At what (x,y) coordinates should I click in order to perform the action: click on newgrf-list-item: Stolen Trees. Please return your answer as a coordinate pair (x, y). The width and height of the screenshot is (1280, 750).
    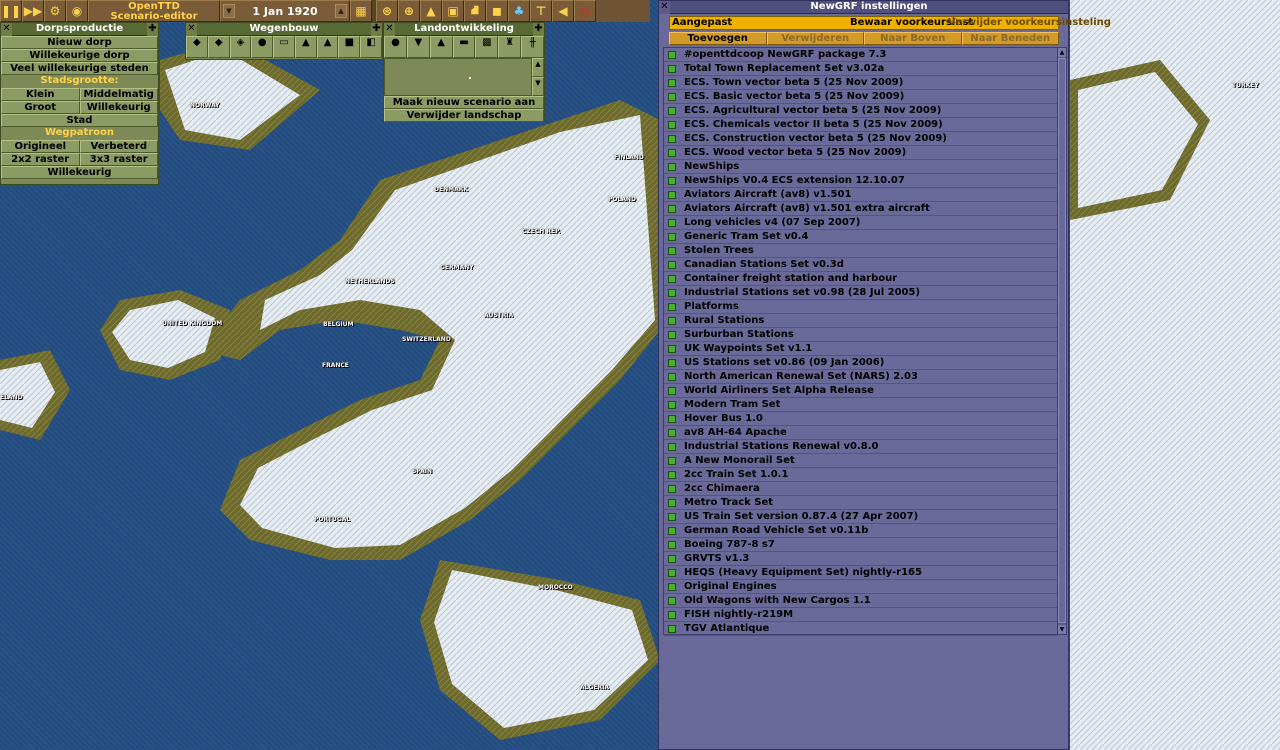
    Looking at the image, I should click on (861, 251).